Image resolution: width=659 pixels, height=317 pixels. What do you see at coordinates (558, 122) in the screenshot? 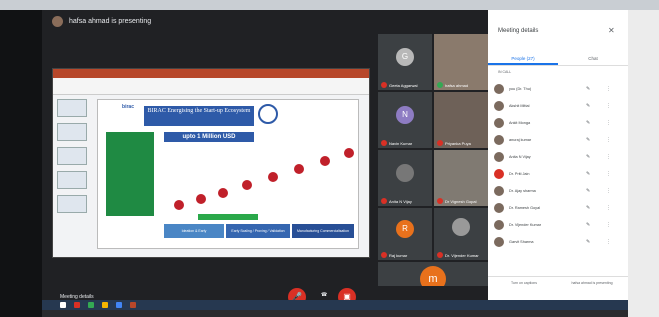
I see `list-item: Ankit Monga ✎ ⋮` at bounding box center [558, 122].